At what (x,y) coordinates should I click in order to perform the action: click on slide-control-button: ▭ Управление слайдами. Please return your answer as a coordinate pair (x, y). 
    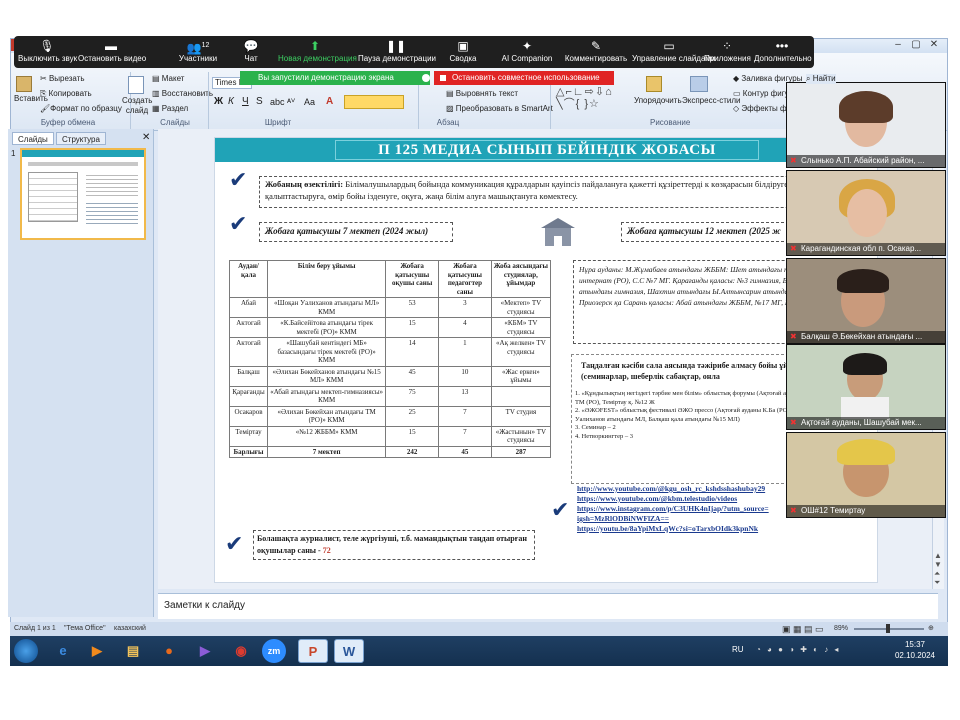
    Looking at the image, I should click on (673, 50).